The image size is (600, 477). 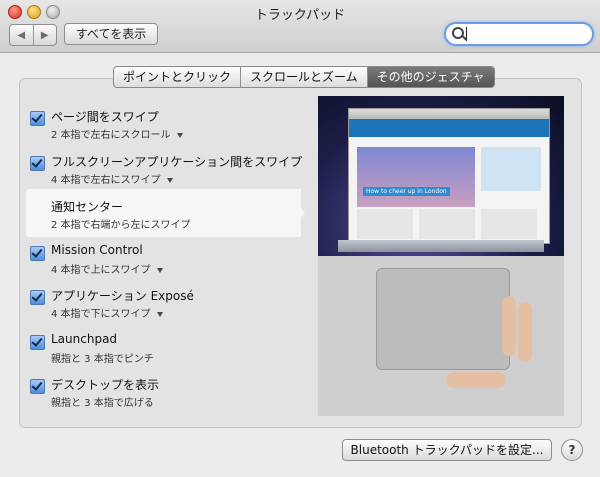 I want to click on back-button: ◀, so click(x=21, y=35).